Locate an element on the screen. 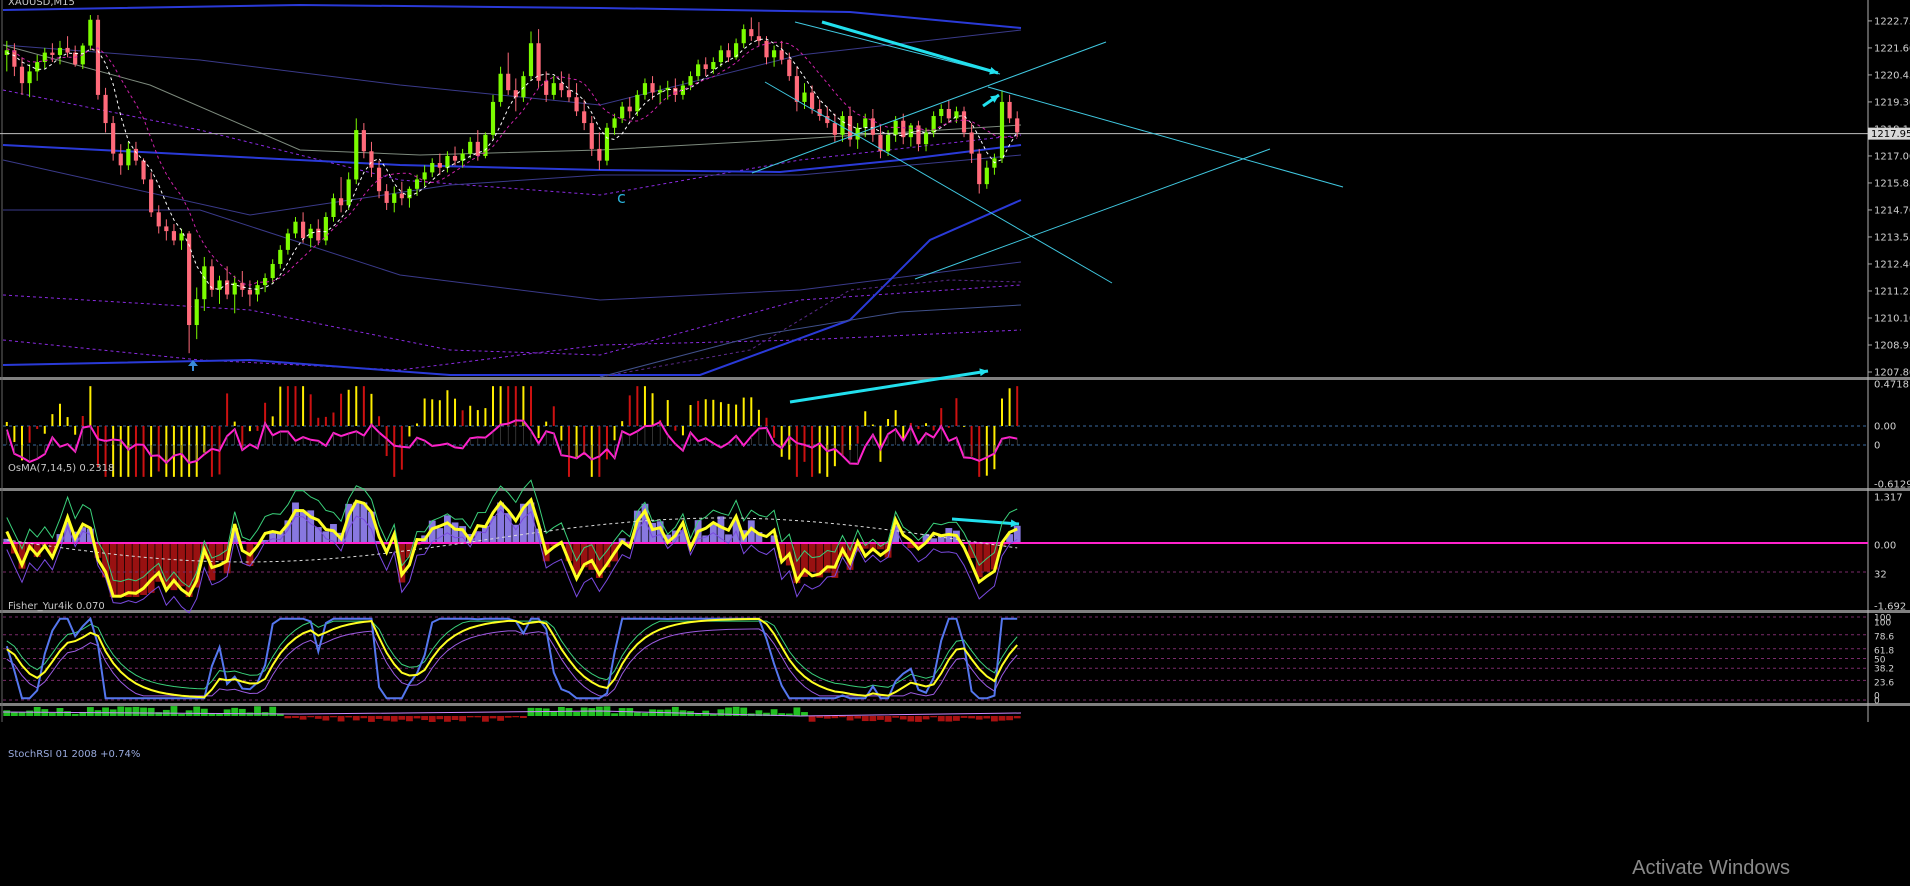  price-tick-label: 1219.30 is located at coordinates (1892, 102).